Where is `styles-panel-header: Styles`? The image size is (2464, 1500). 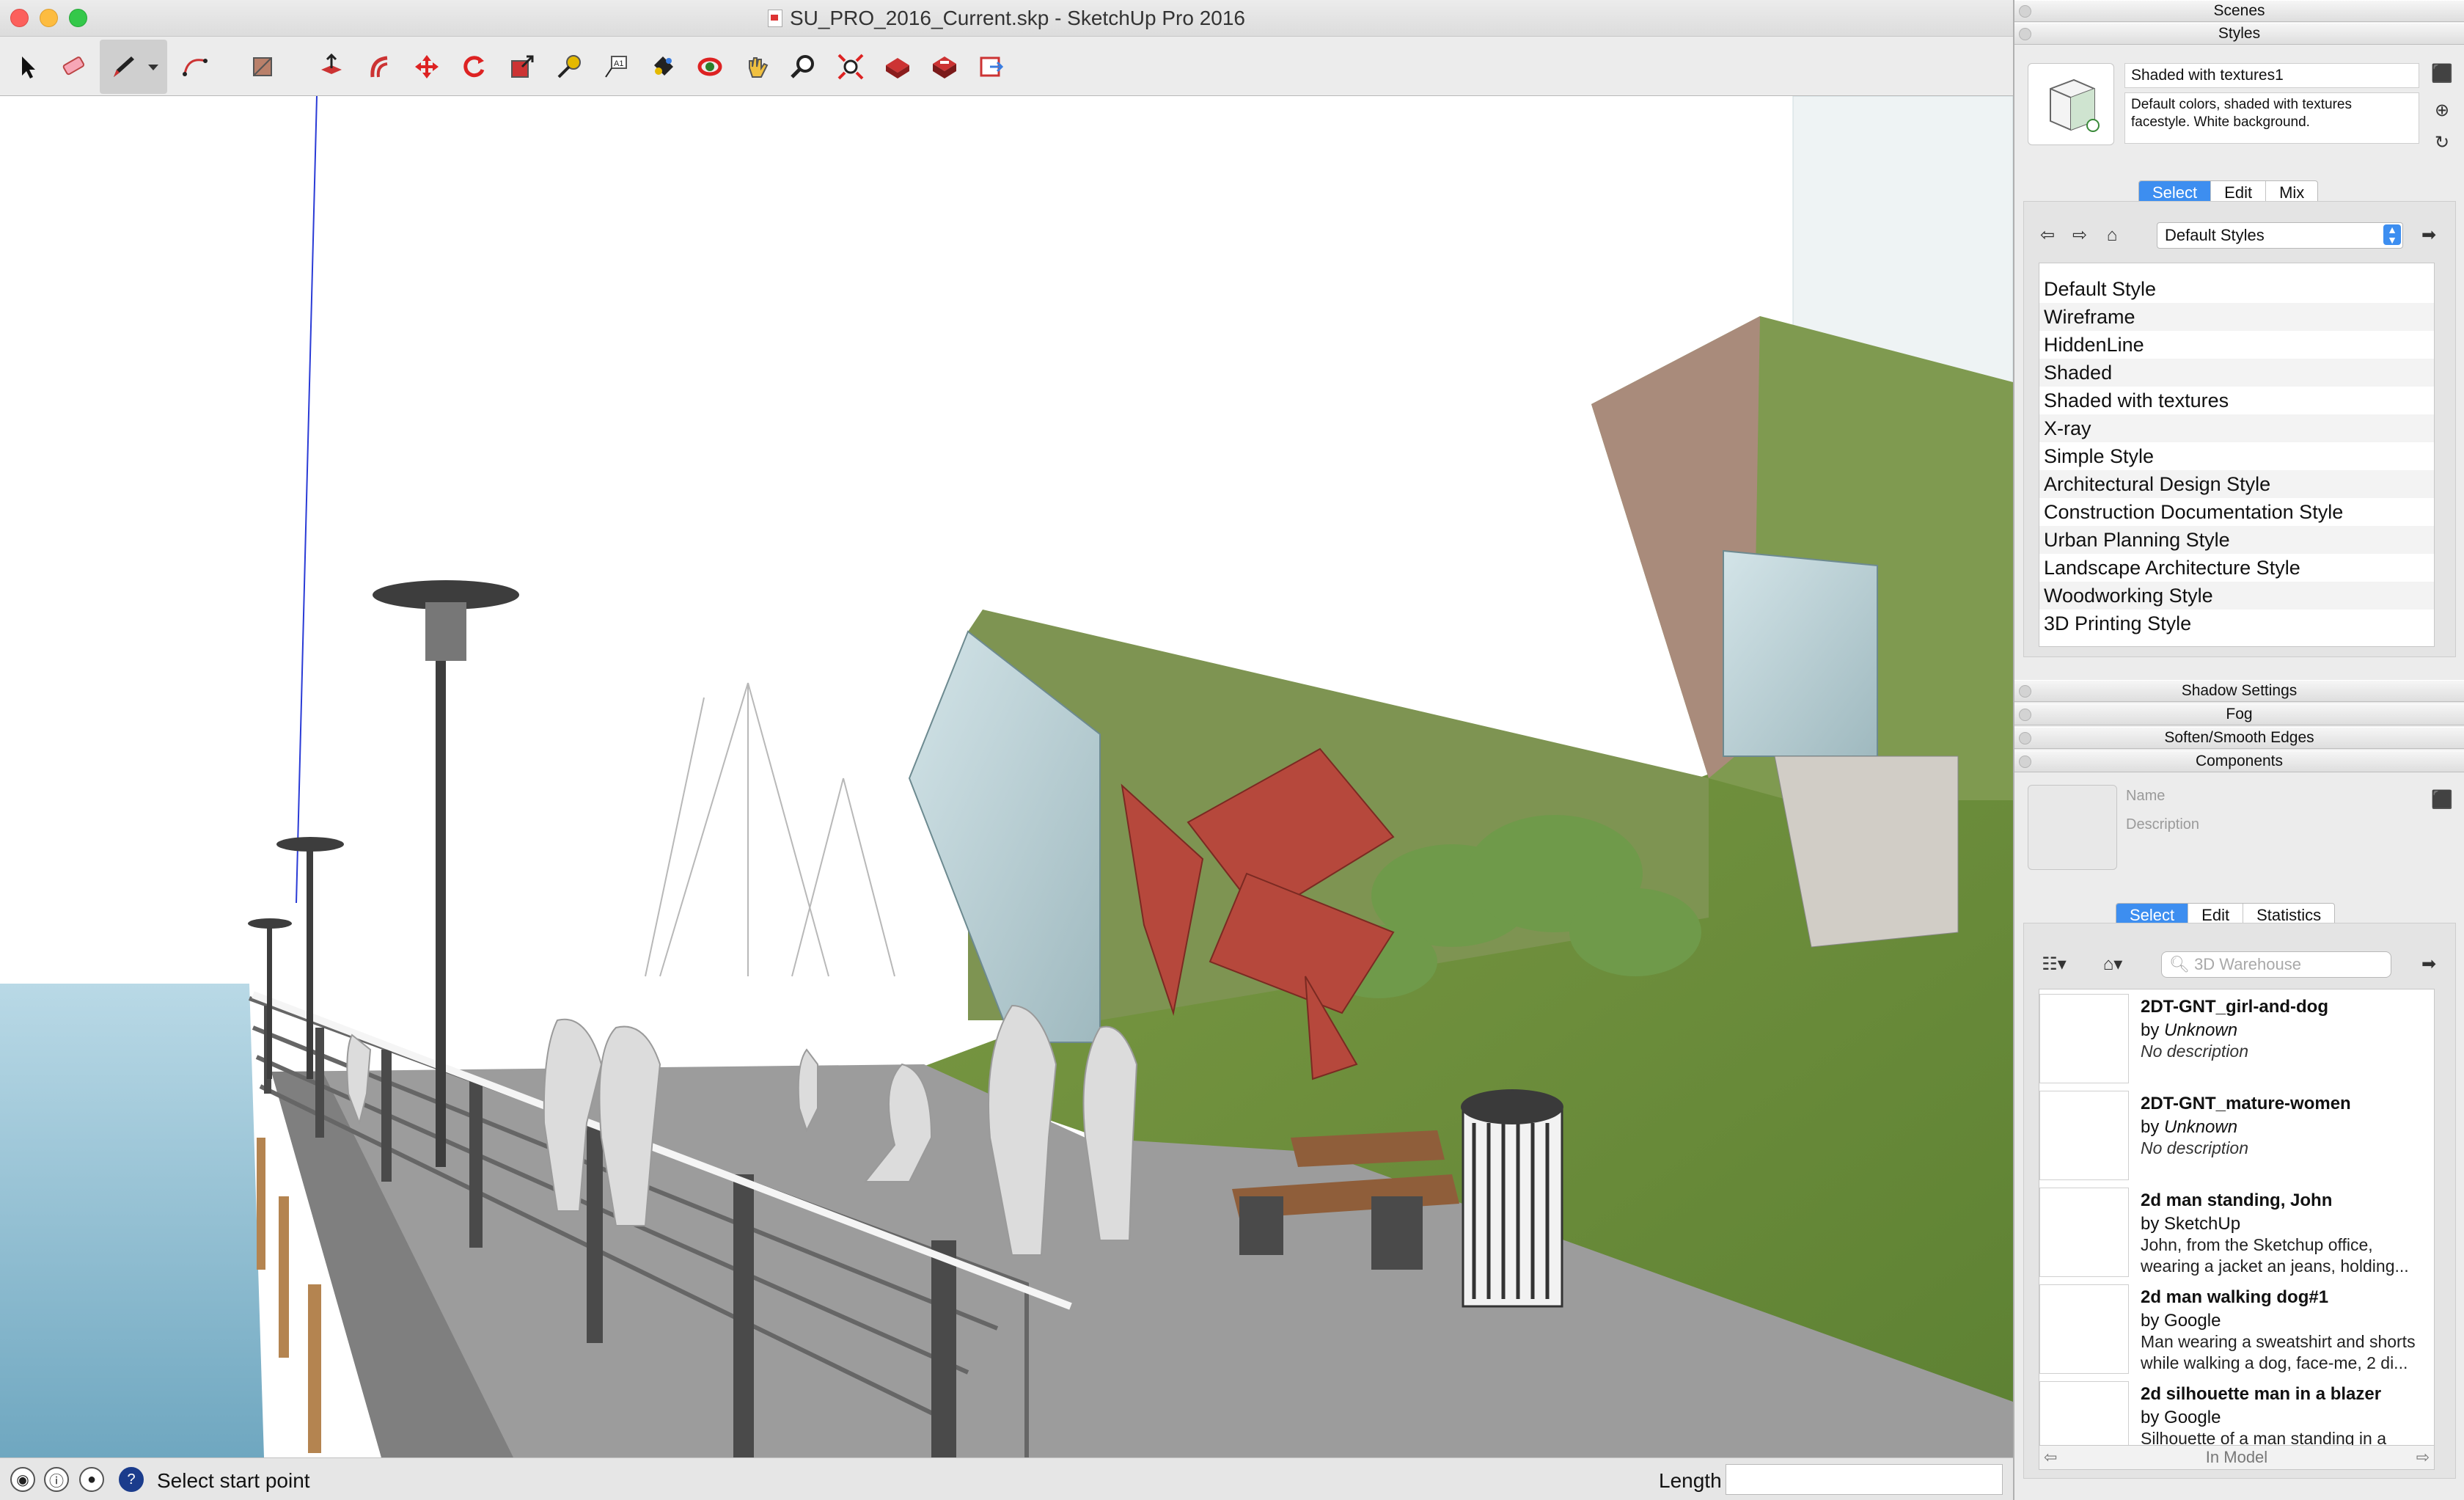 styles-panel-header: Styles is located at coordinates (2239, 34).